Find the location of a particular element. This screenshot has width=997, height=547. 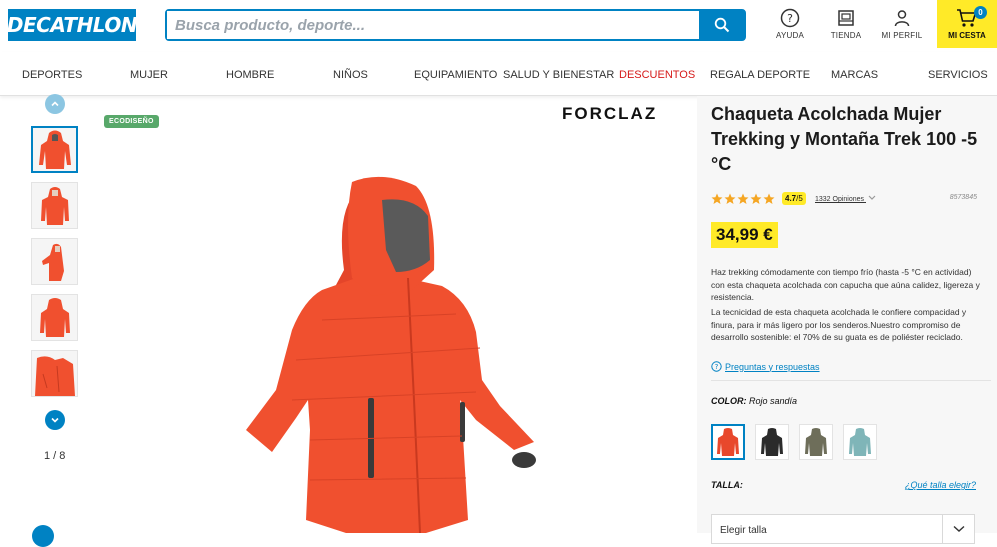

help-icon: ? is located at coordinates (790, 18).